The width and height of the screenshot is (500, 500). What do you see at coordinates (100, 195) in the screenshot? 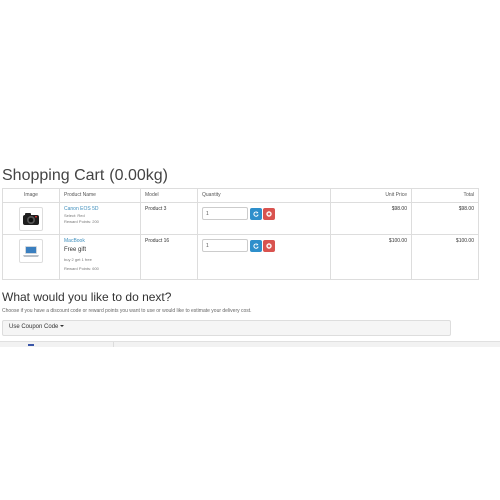
I see `column-header-name: Product Name` at bounding box center [100, 195].